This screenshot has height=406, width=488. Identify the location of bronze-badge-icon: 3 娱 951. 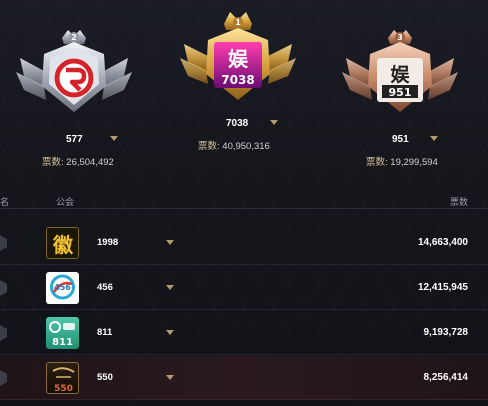
(400, 71).